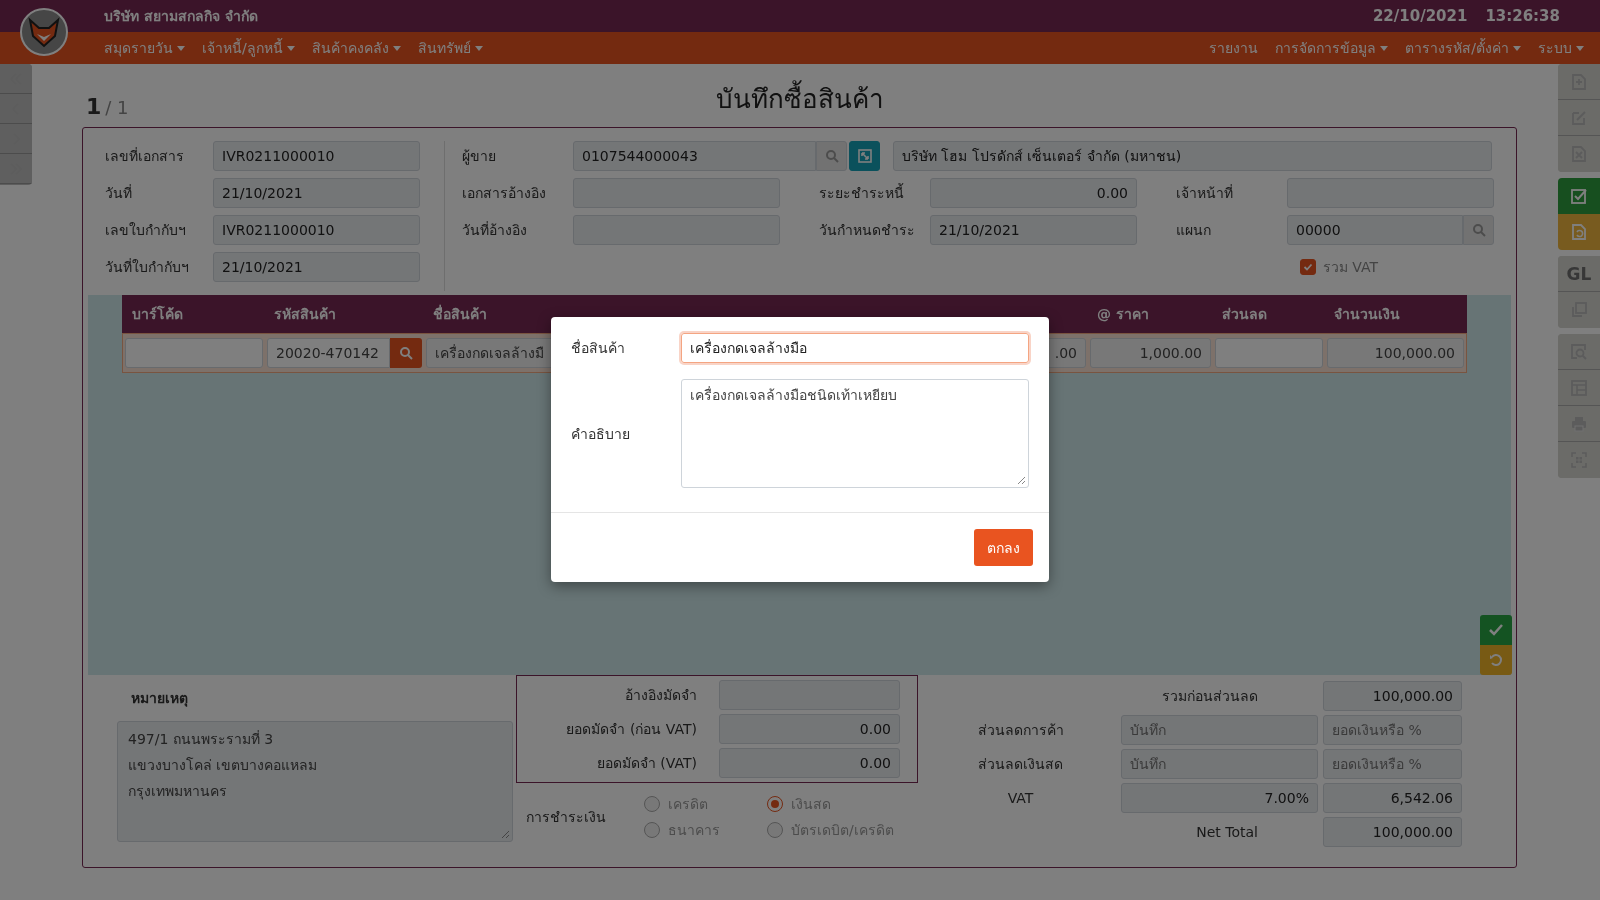 This screenshot has height=900, width=1600. What do you see at coordinates (1020, 764) in the screenshot?
I see `total-label: ส่วนลดเงินสด` at bounding box center [1020, 764].